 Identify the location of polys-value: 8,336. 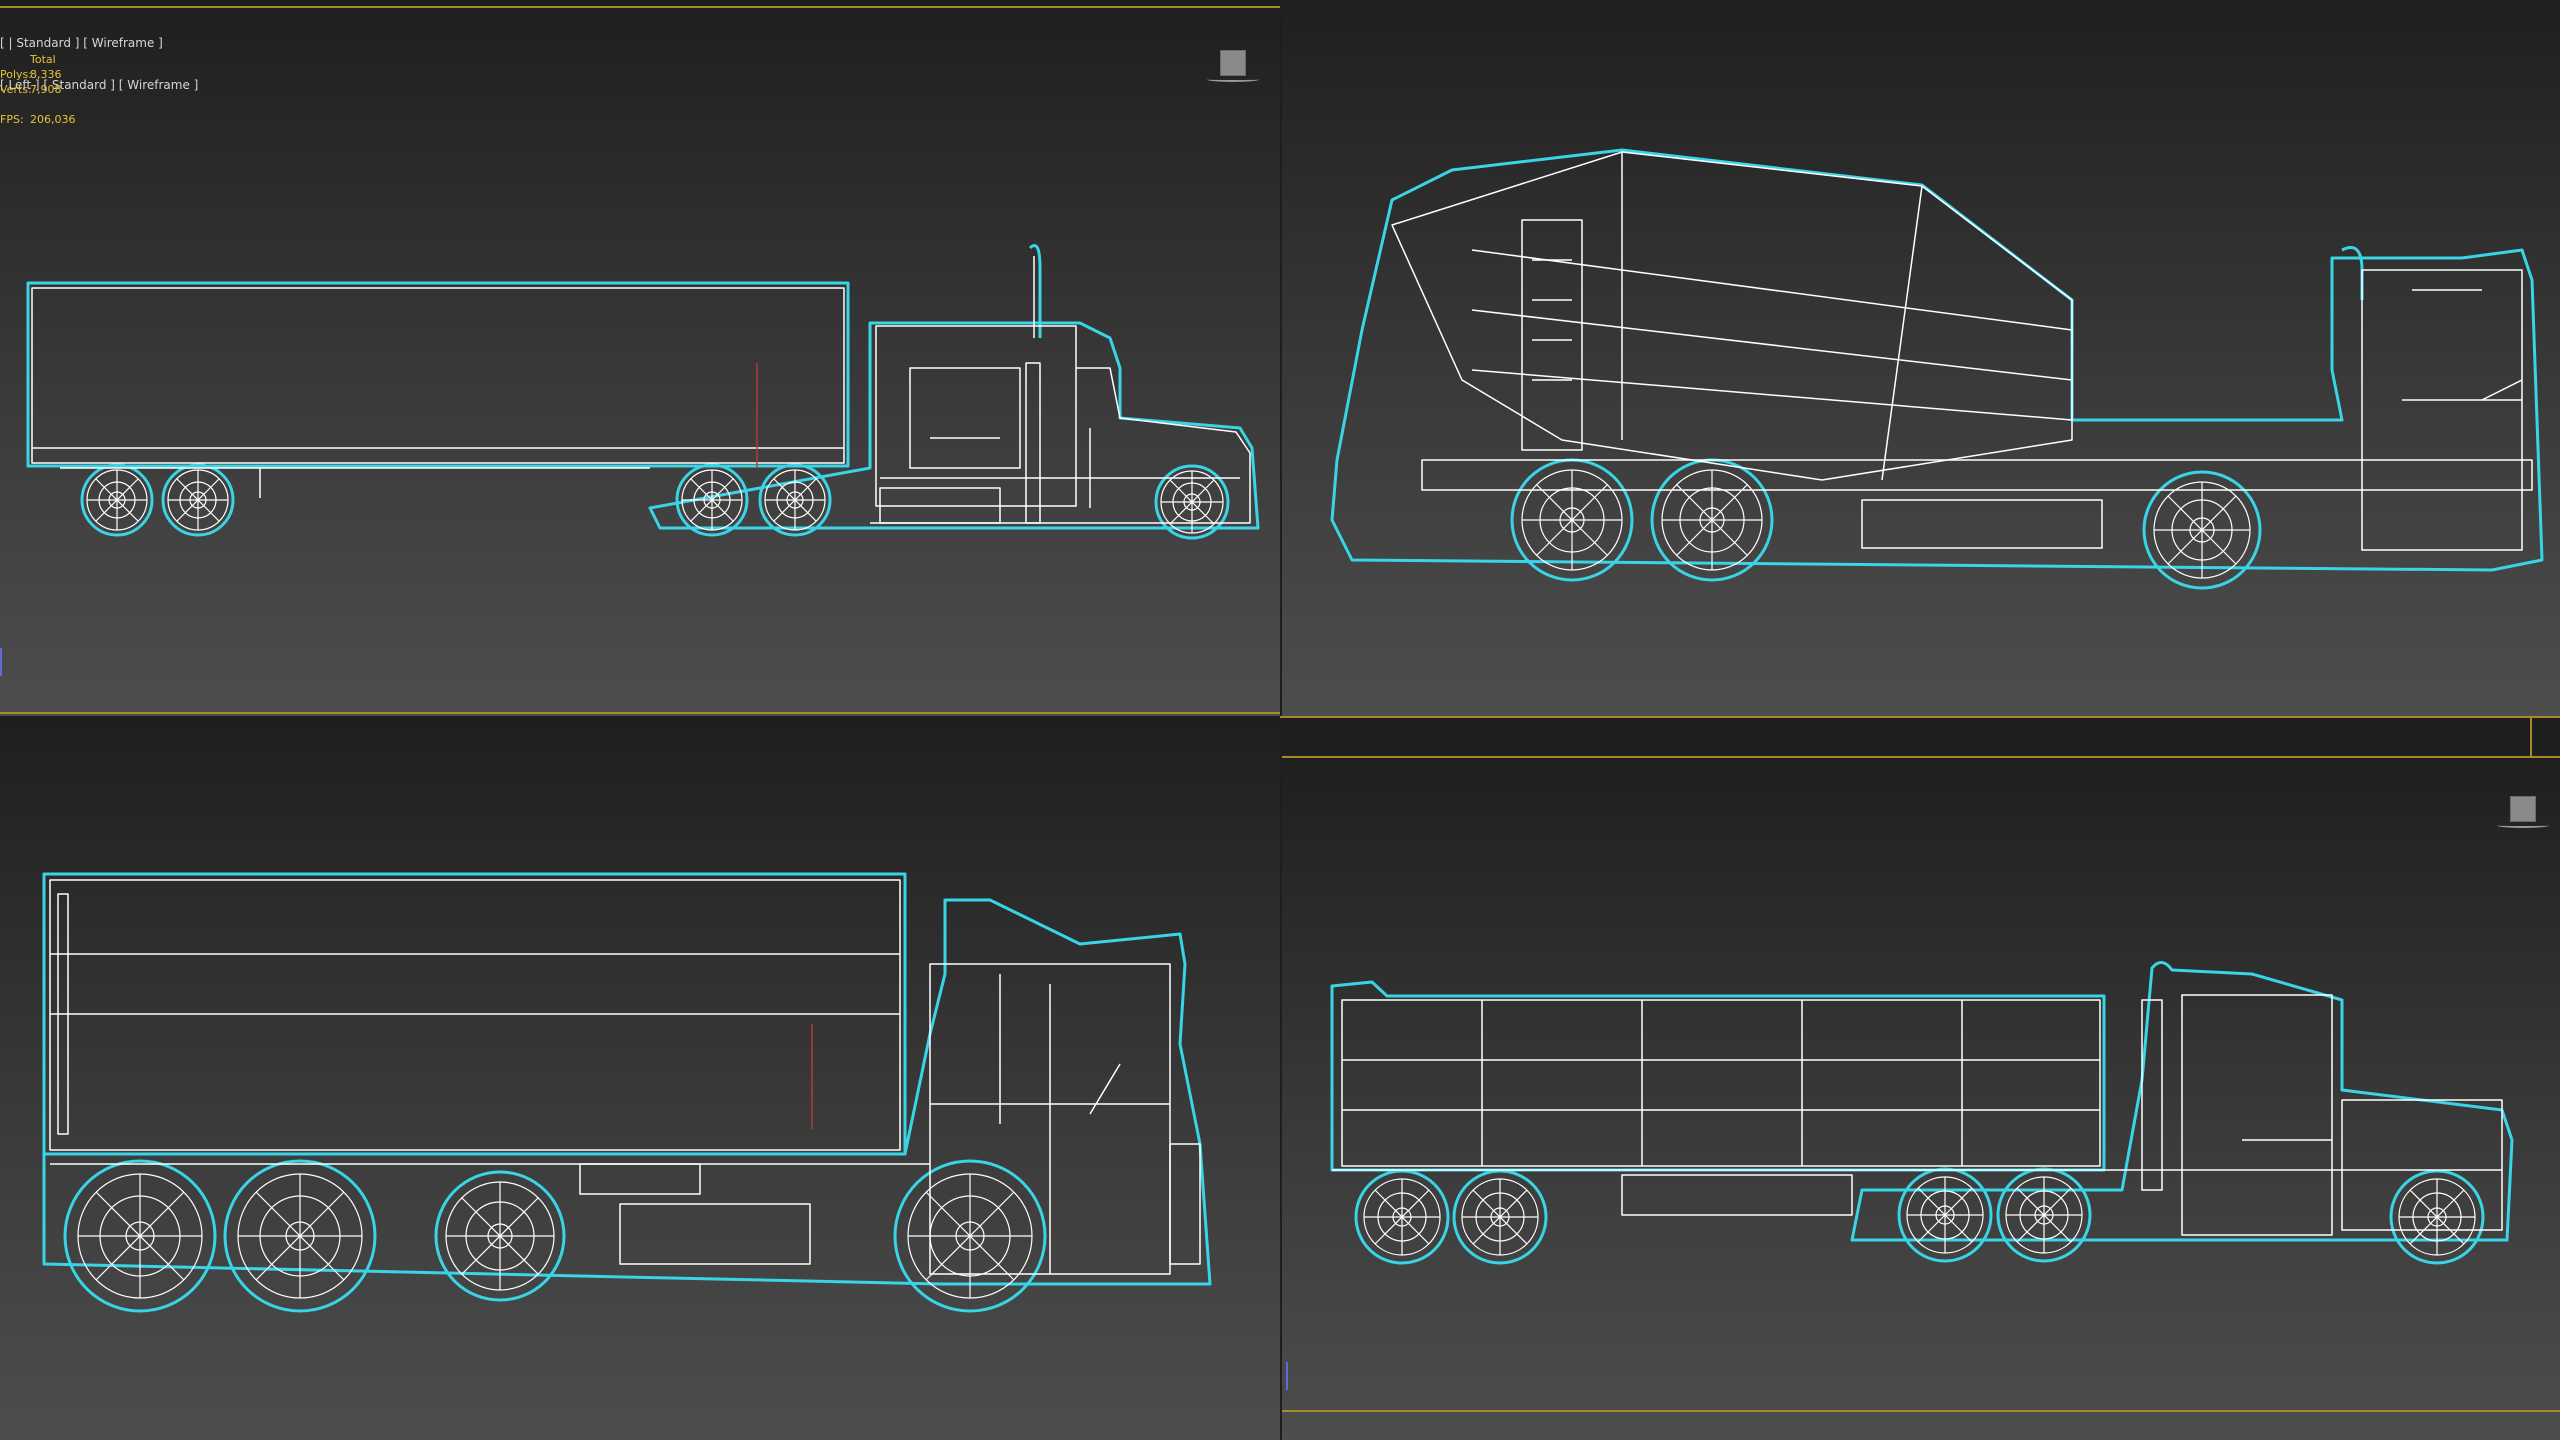
(46, 74).